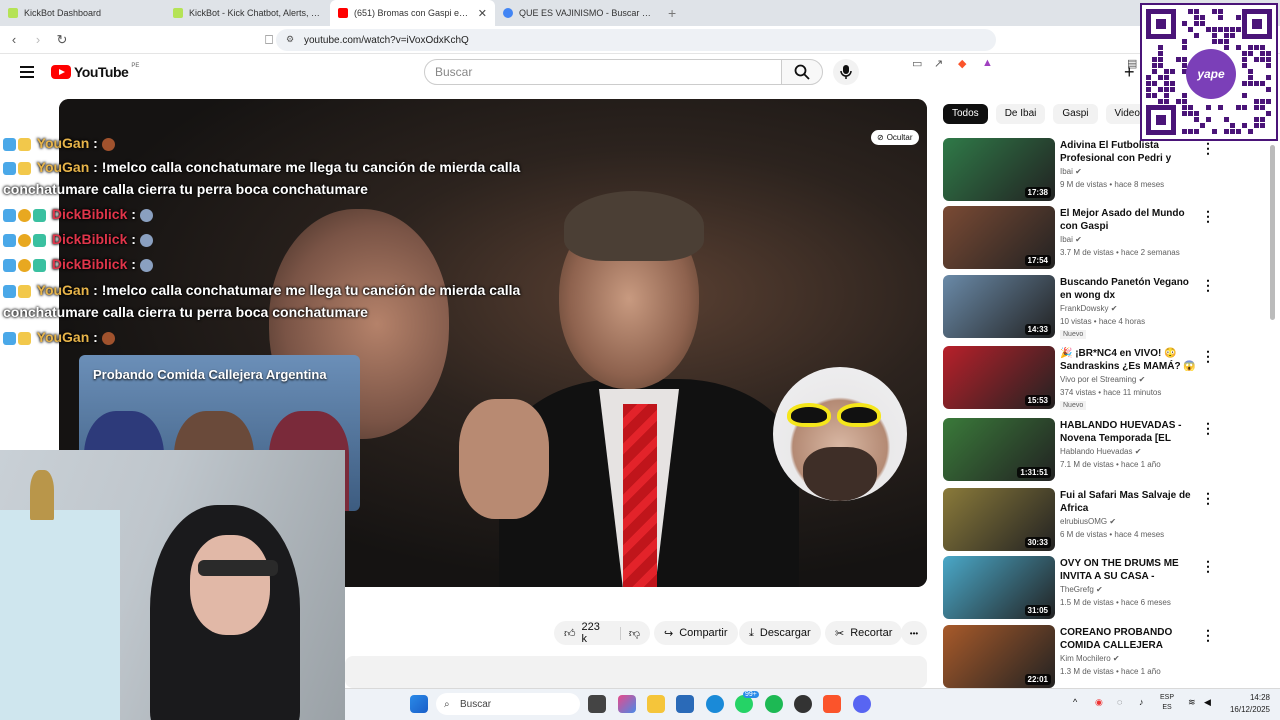 Image resolution: width=1280 pixels, height=720 pixels. What do you see at coordinates (1130, 220) in the screenshot?
I see `video-title: El Mejor Asado del Mundo con Gaspi` at bounding box center [1130, 220].